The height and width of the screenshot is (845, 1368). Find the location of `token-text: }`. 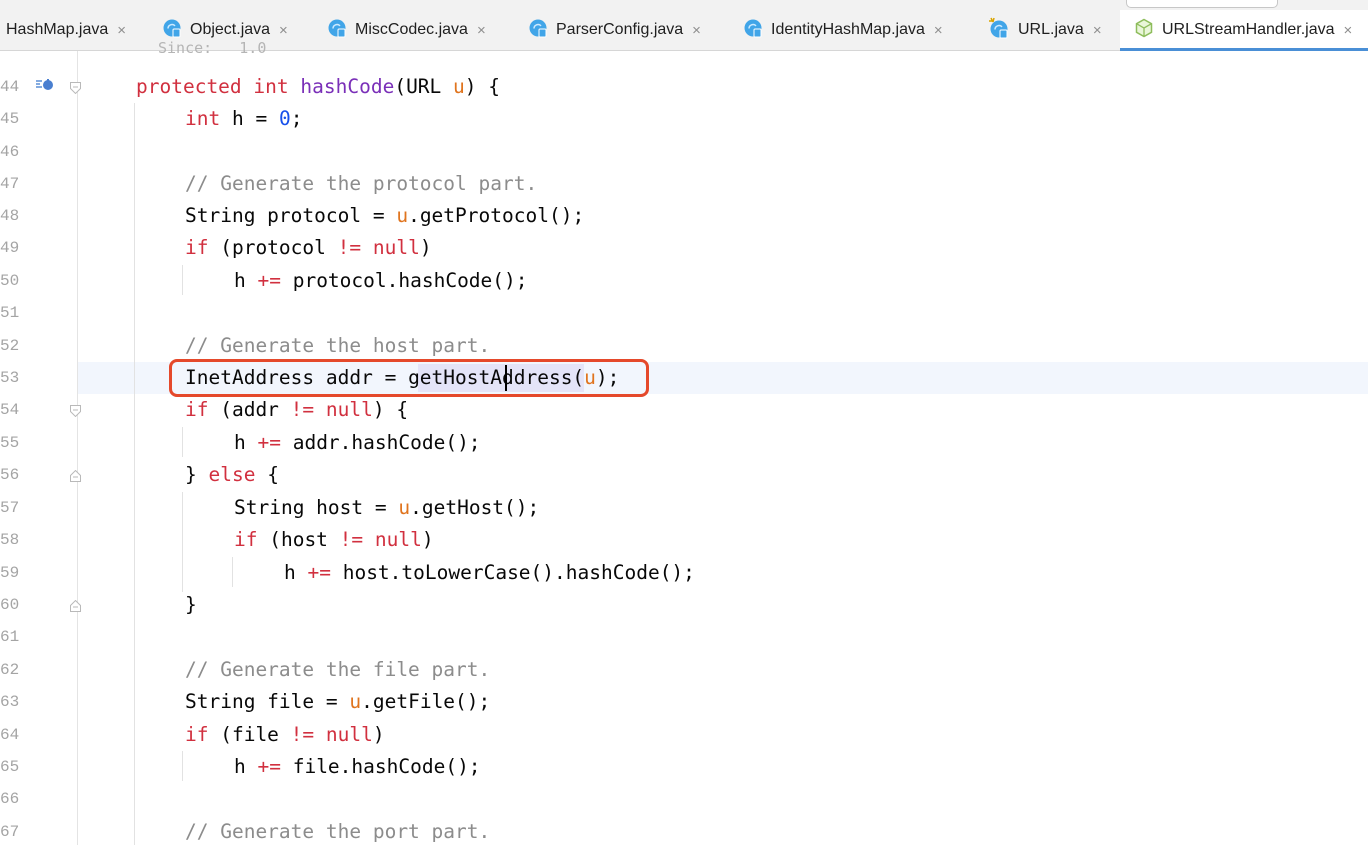

token-text: } is located at coordinates (197, 474).